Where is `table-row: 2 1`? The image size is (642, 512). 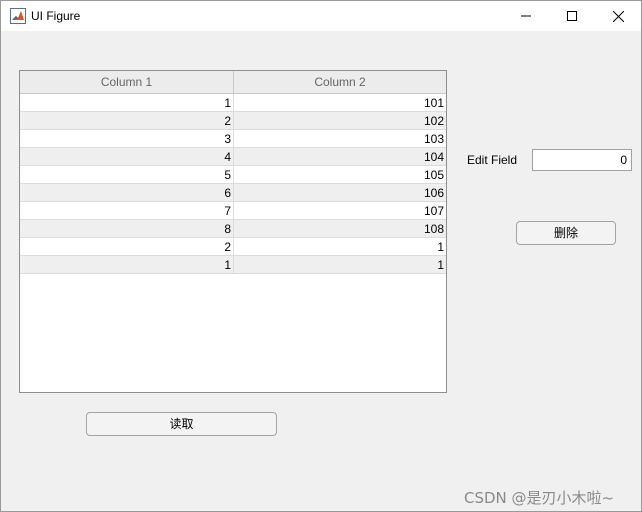 table-row: 2 1 is located at coordinates (233, 247).